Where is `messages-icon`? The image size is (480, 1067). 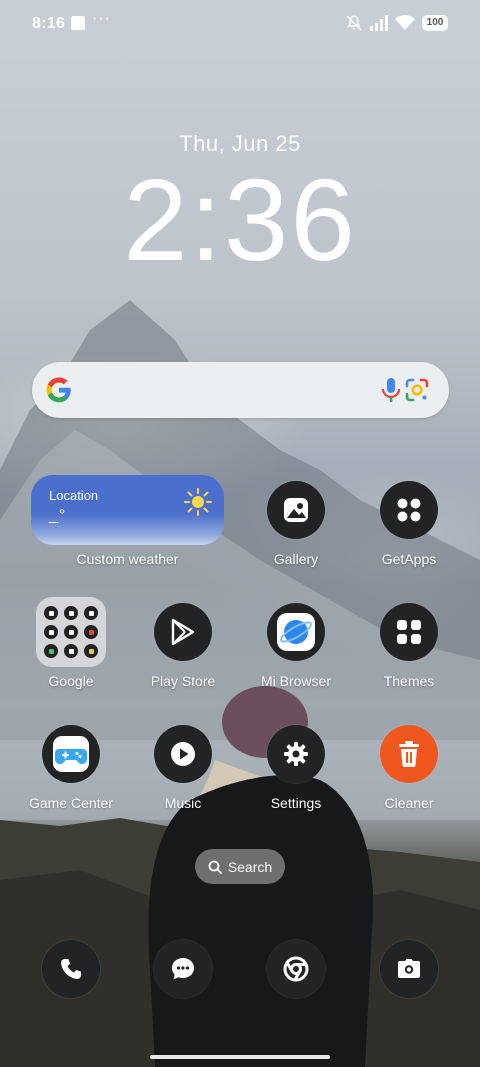 messages-icon is located at coordinates (183, 969).